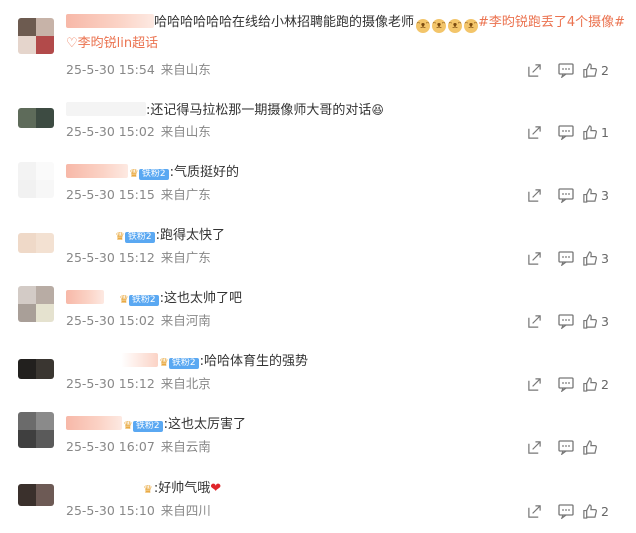 Image resolution: width=636 pixels, height=533 pixels. I want to click on supertopic-icon: ♡, so click(72, 43).